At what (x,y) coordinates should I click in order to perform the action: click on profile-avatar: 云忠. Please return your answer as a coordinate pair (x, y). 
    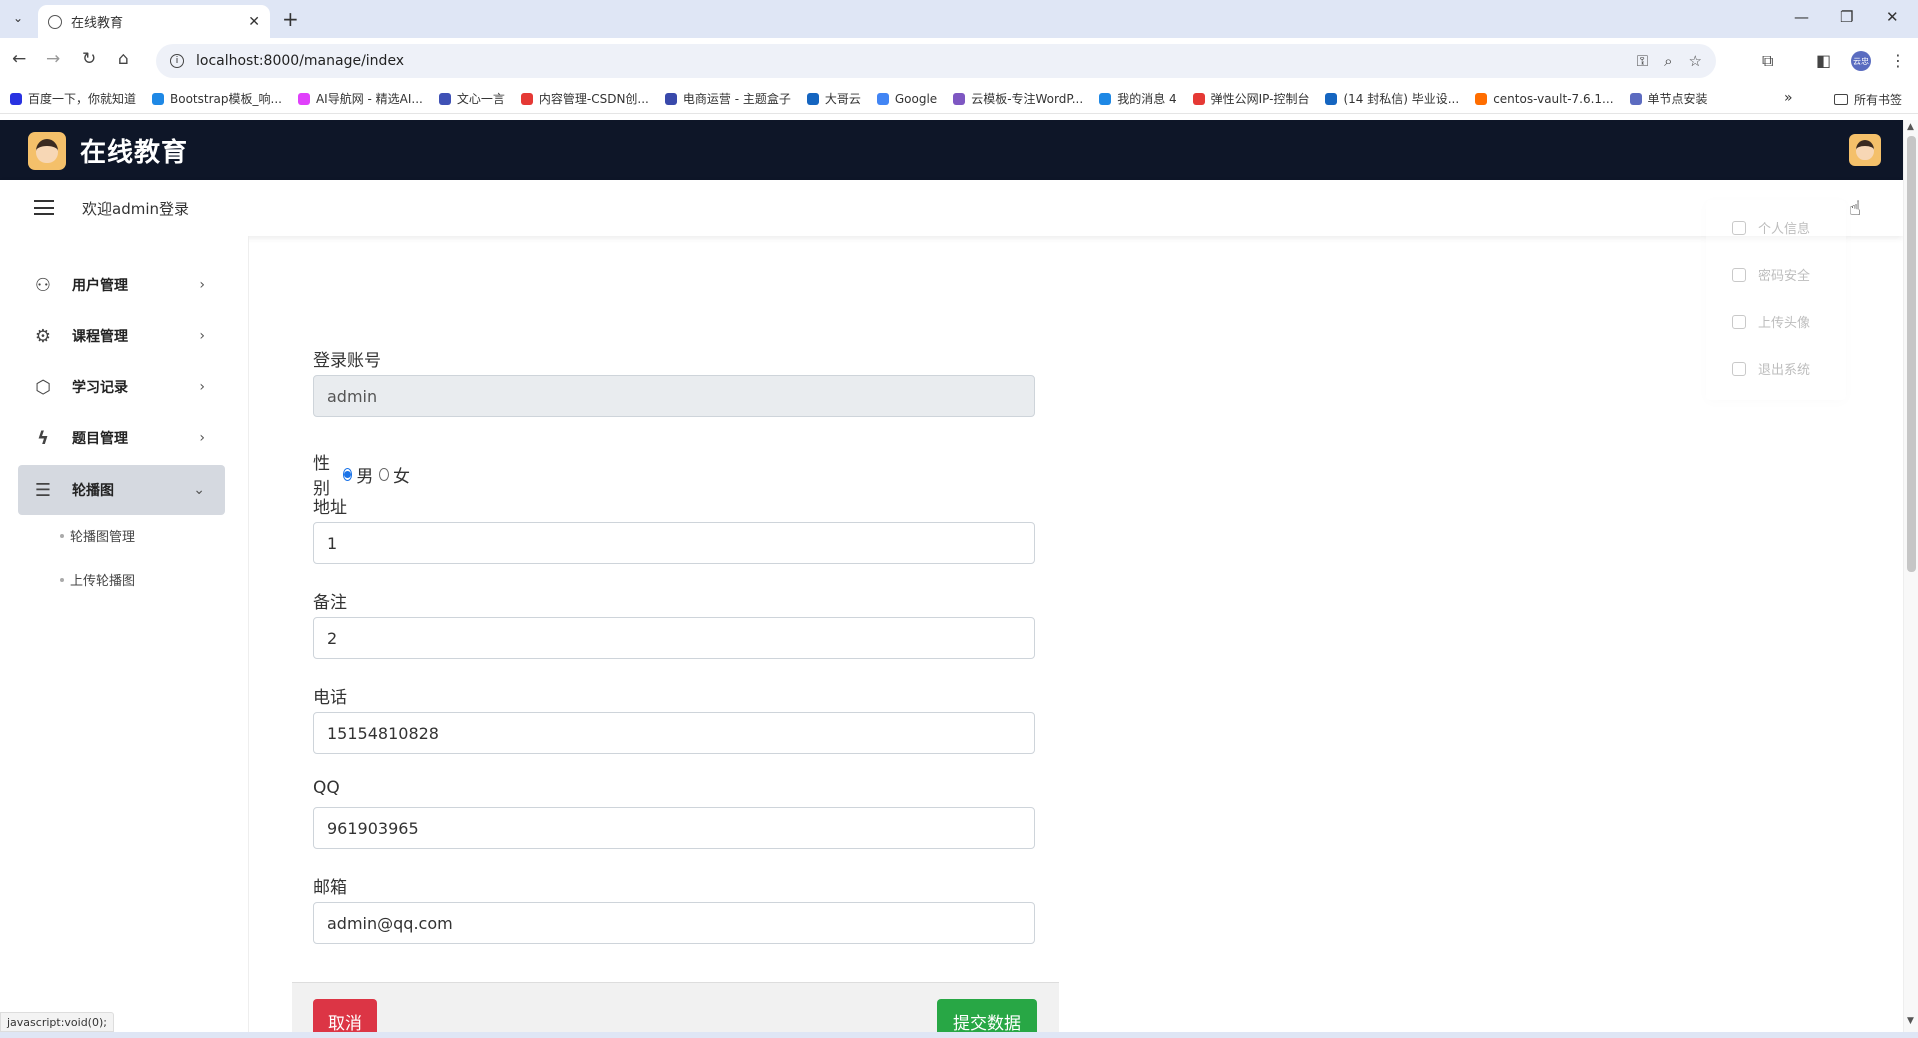
    Looking at the image, I should click on (1861, 61).